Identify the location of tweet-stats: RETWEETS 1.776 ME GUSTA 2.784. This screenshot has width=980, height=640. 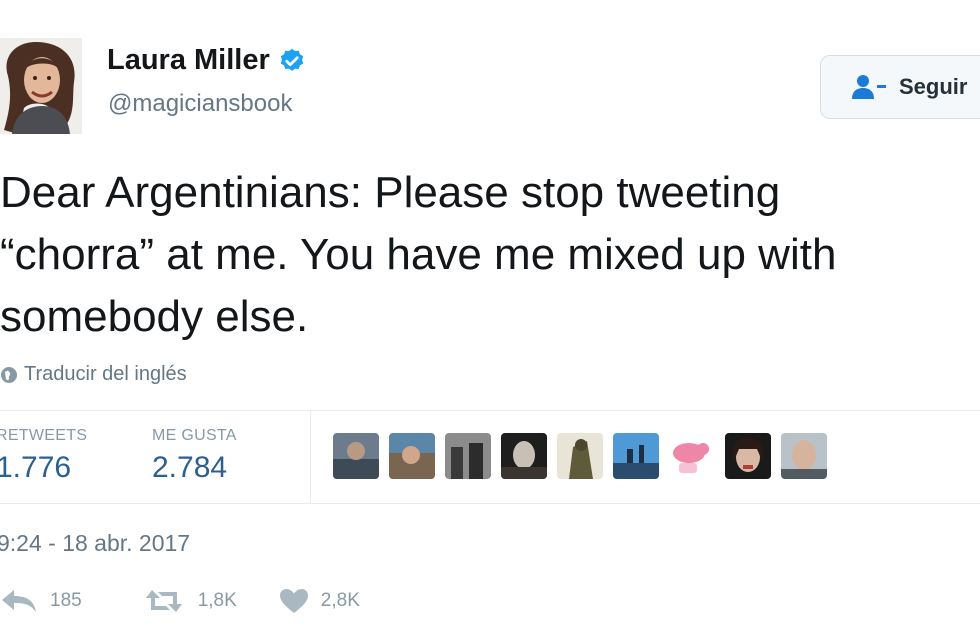
(490, 457).